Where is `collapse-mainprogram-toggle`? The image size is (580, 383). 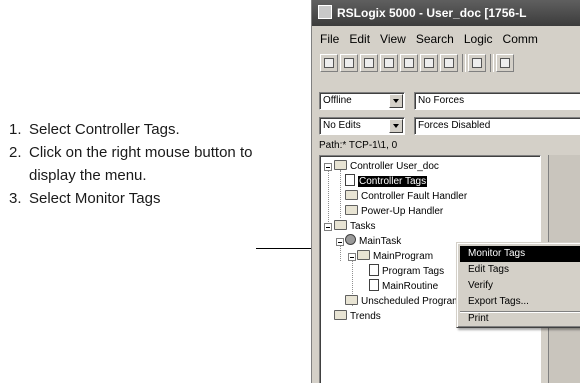
collapse-mainprogram-toggle is located at coordinates (352, 257).